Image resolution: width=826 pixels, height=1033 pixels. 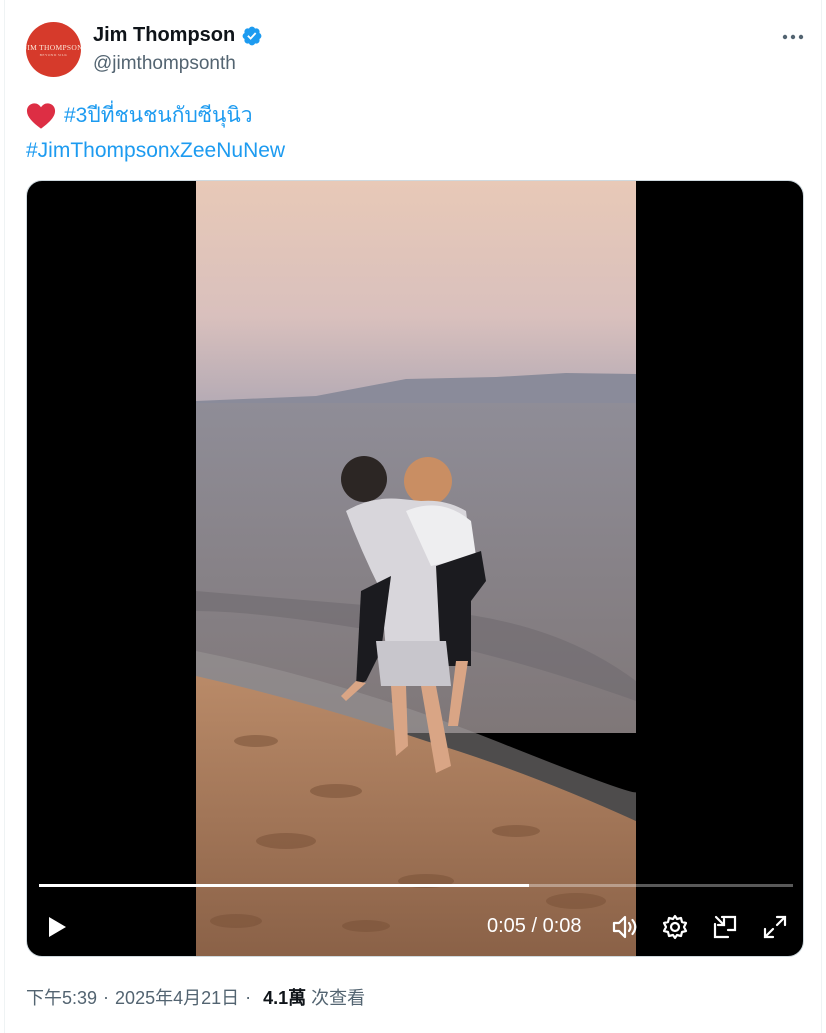 I want to click on post-text-line-2: #JimThompsonxZeeNuNew, so click(x=155, y=150).